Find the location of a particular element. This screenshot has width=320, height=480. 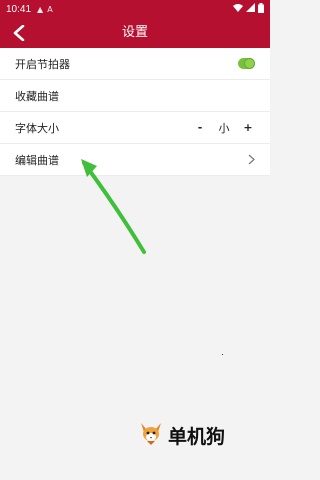

watermark: 单机狗 is located at coordinates (181, 435).